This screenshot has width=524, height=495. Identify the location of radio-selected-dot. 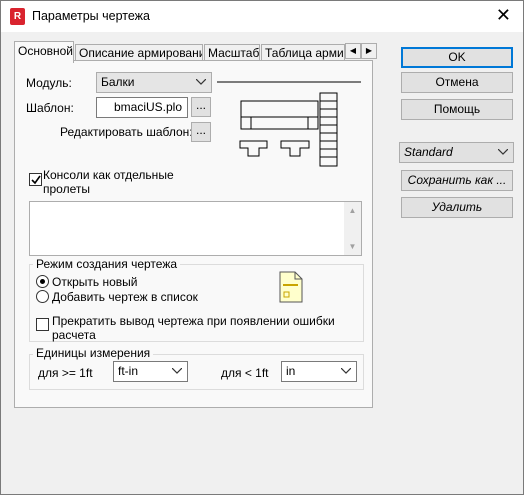
(42, 281).